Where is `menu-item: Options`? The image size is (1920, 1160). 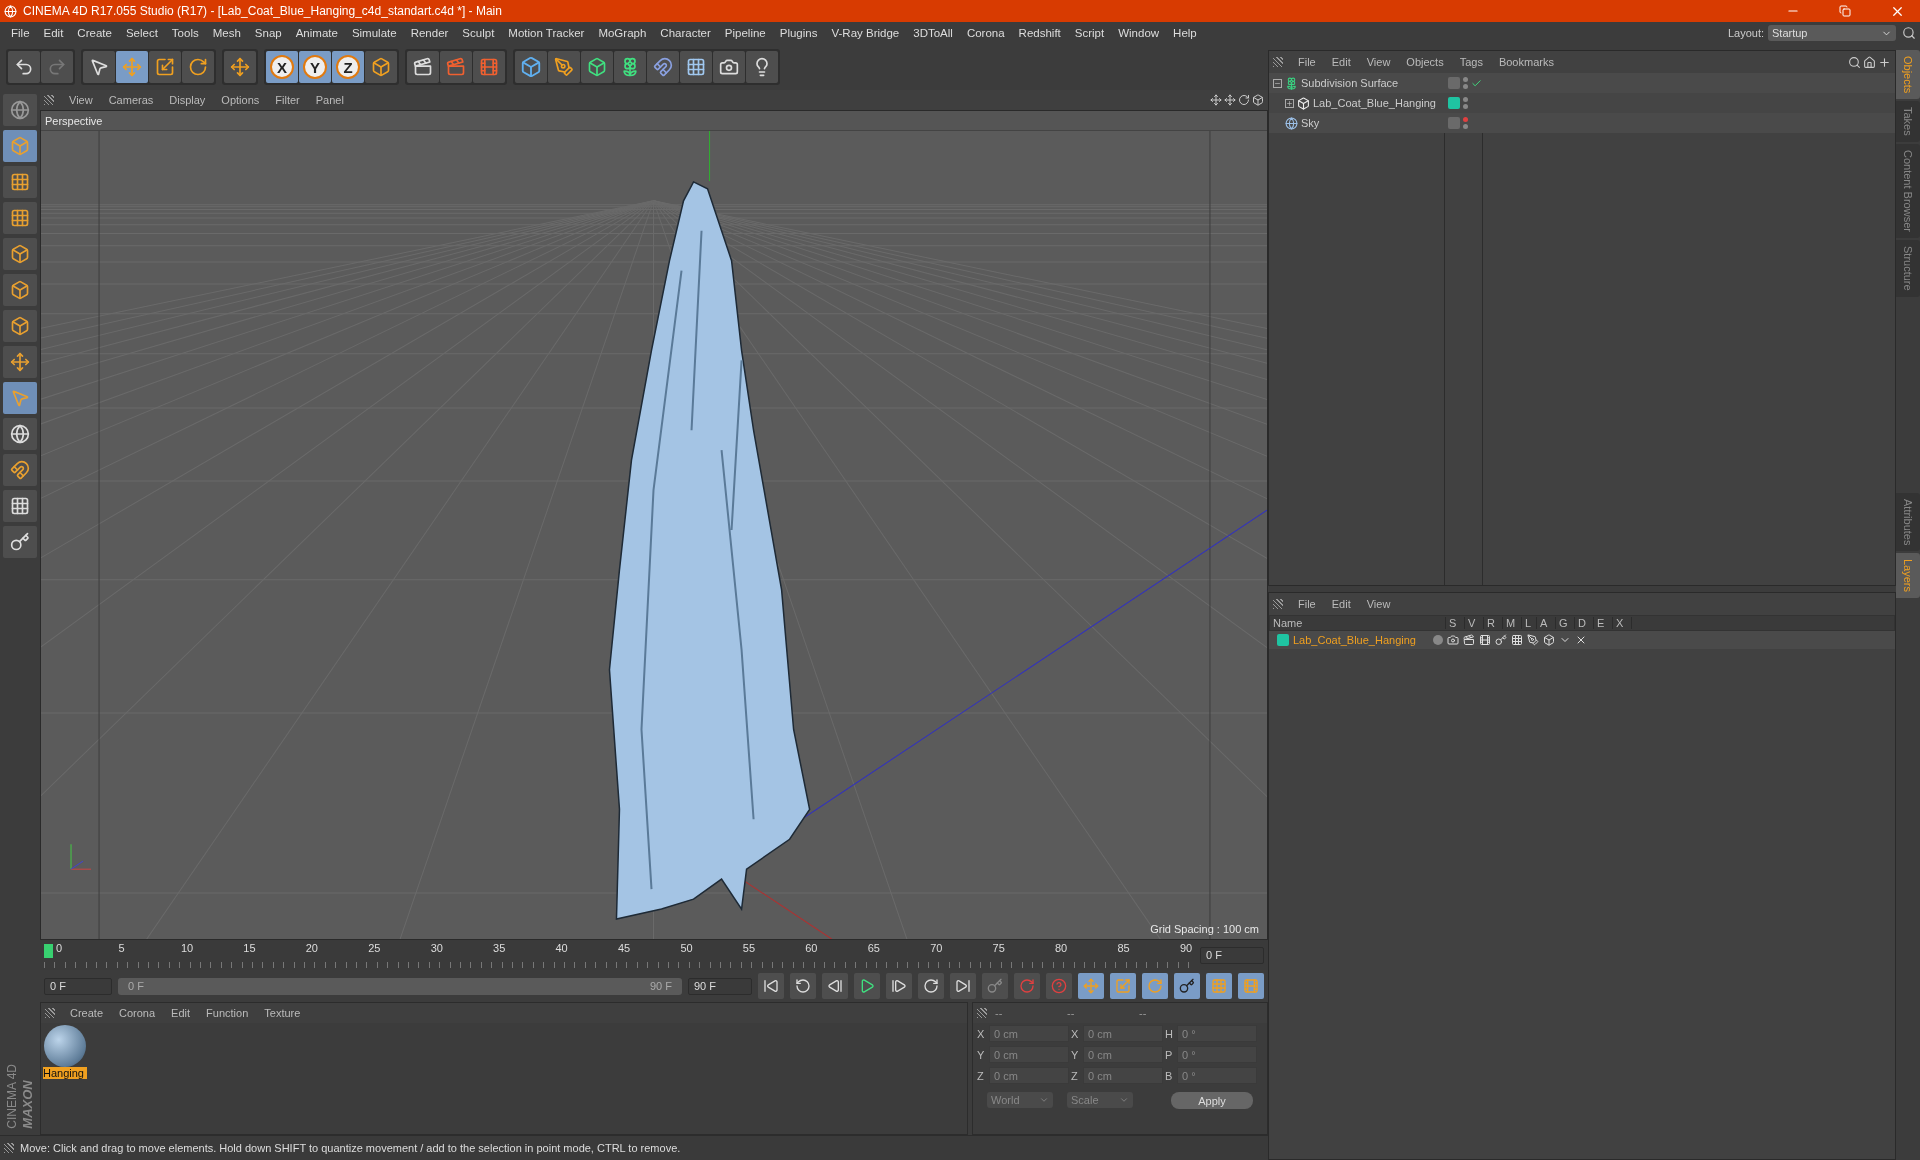 menu-item: Options is located at coordinates (240, 100).